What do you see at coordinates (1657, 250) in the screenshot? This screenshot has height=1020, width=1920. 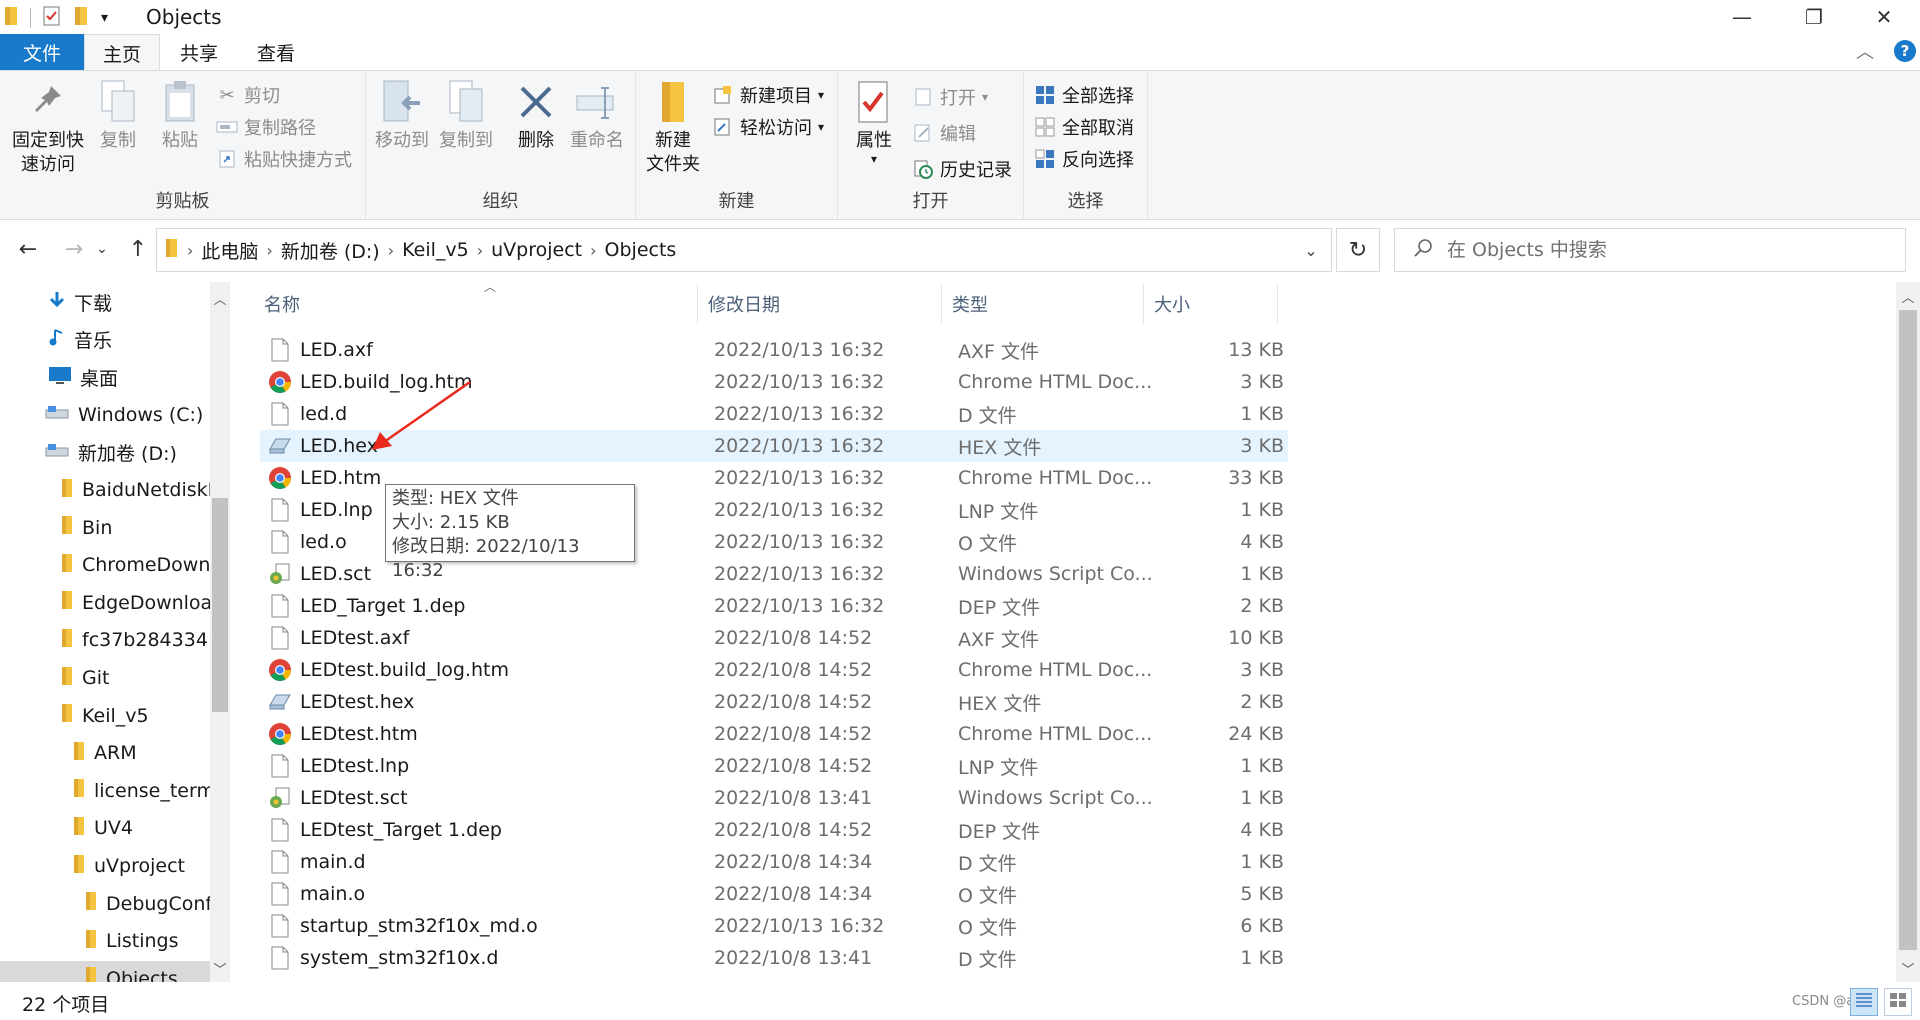 I see `search-input` at bounding box center [1657, 250].